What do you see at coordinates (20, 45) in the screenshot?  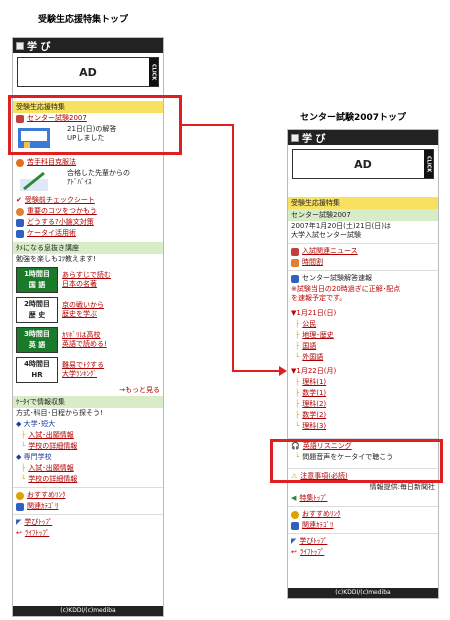 I see `app-icon` at bounding box center [20, 45].